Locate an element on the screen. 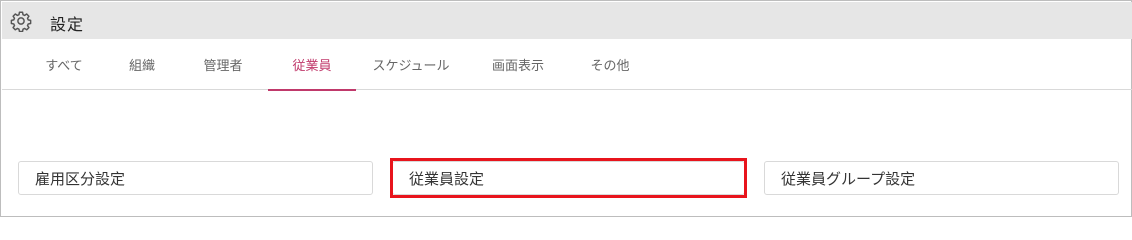 This screenshot has height=240, width=1132. tab-all: すべて is located at coordinates (64, 64).